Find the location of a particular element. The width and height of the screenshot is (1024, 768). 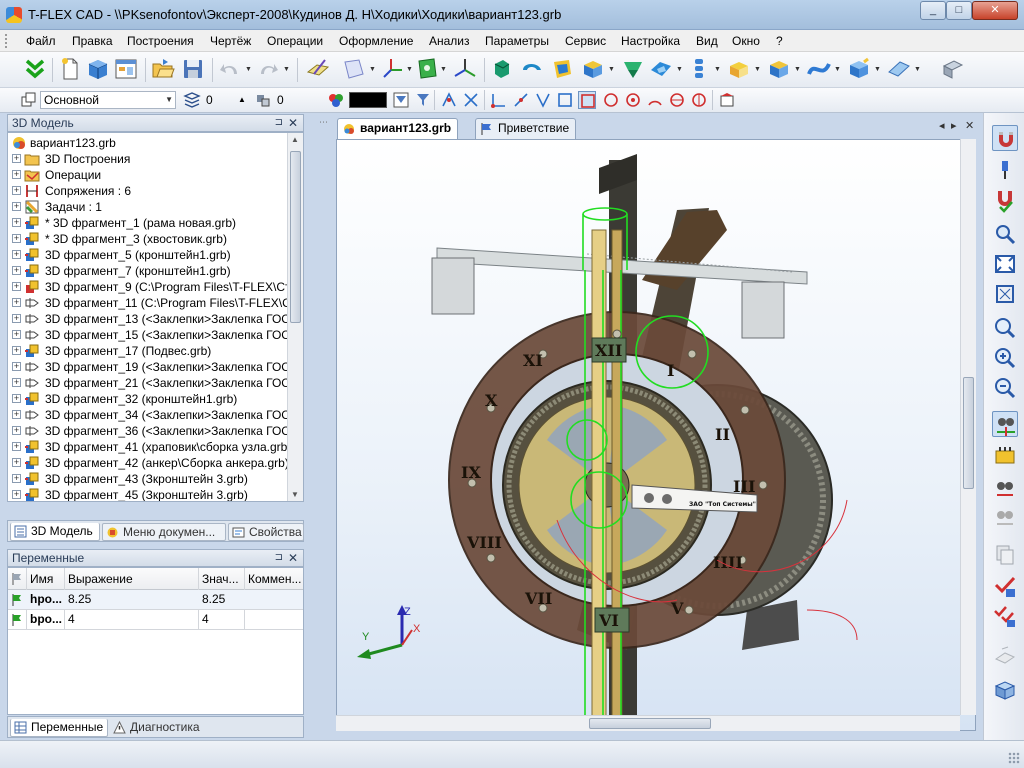

viewport-horizontal-scrollbar is located at coordinates (648, 723).